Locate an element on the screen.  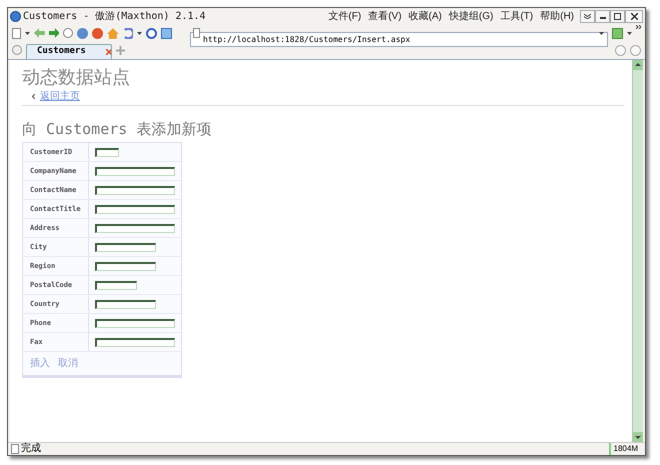
status-text: 完成 is located at coordinates (31, 449).